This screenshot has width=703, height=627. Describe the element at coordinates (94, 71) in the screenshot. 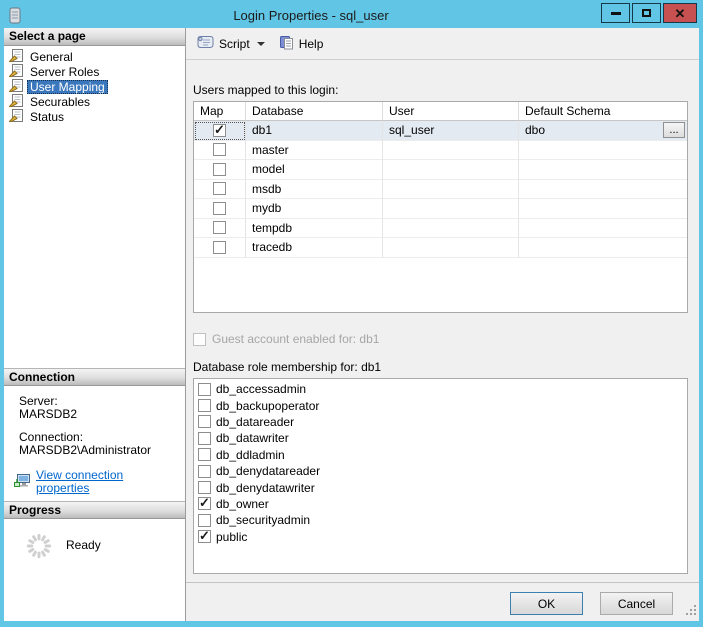

I see `sidebar-item-server-roles: Server Roles` at that location.